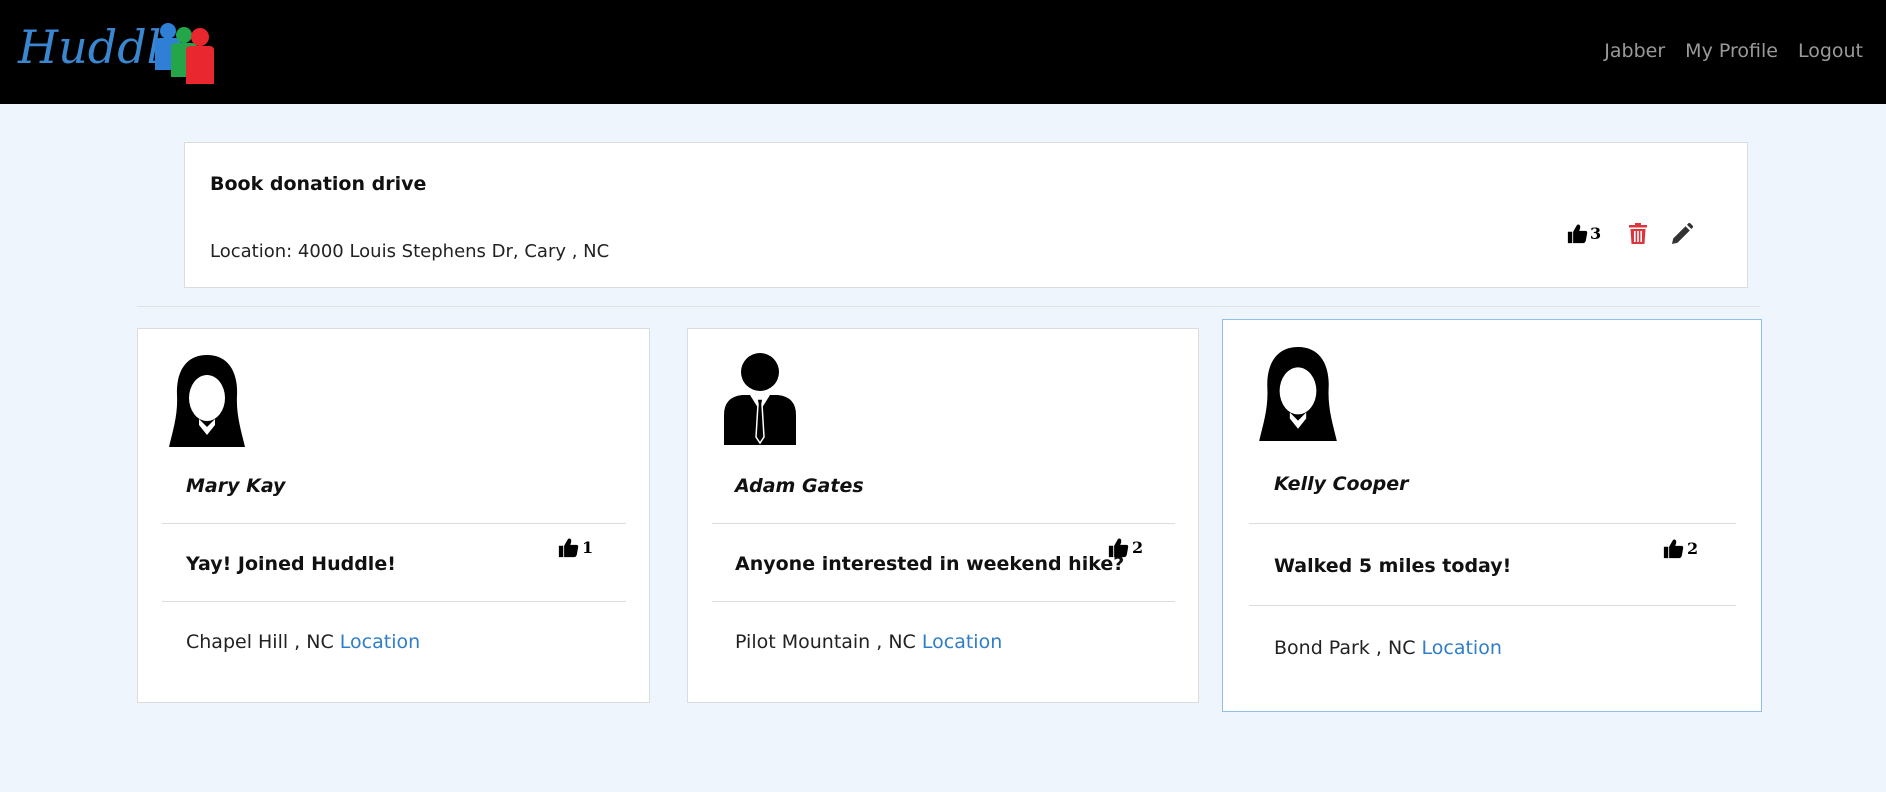  I want to click on place: Pilot Mountain , NC Location, so click(868, 642).